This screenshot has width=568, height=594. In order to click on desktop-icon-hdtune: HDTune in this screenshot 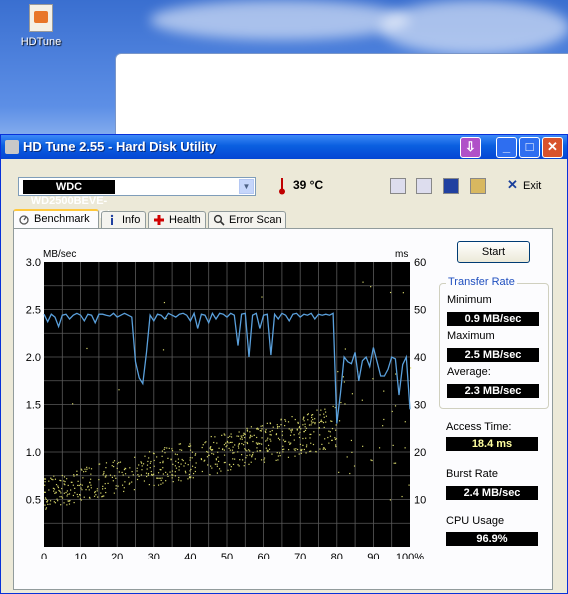, I will do `click(41, 26)`.